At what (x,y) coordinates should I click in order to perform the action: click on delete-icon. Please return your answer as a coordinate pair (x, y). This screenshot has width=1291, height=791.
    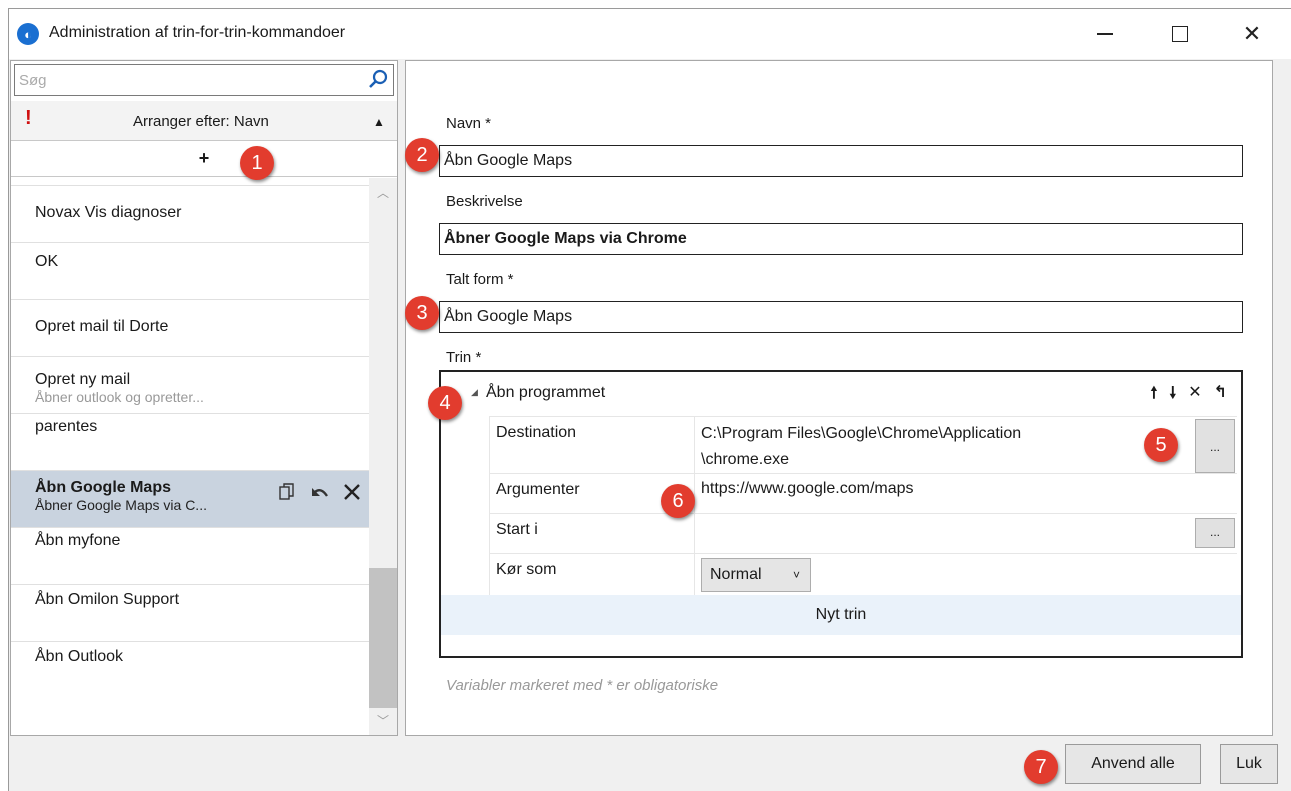
    Looking at the image, I should click on (352, 492).